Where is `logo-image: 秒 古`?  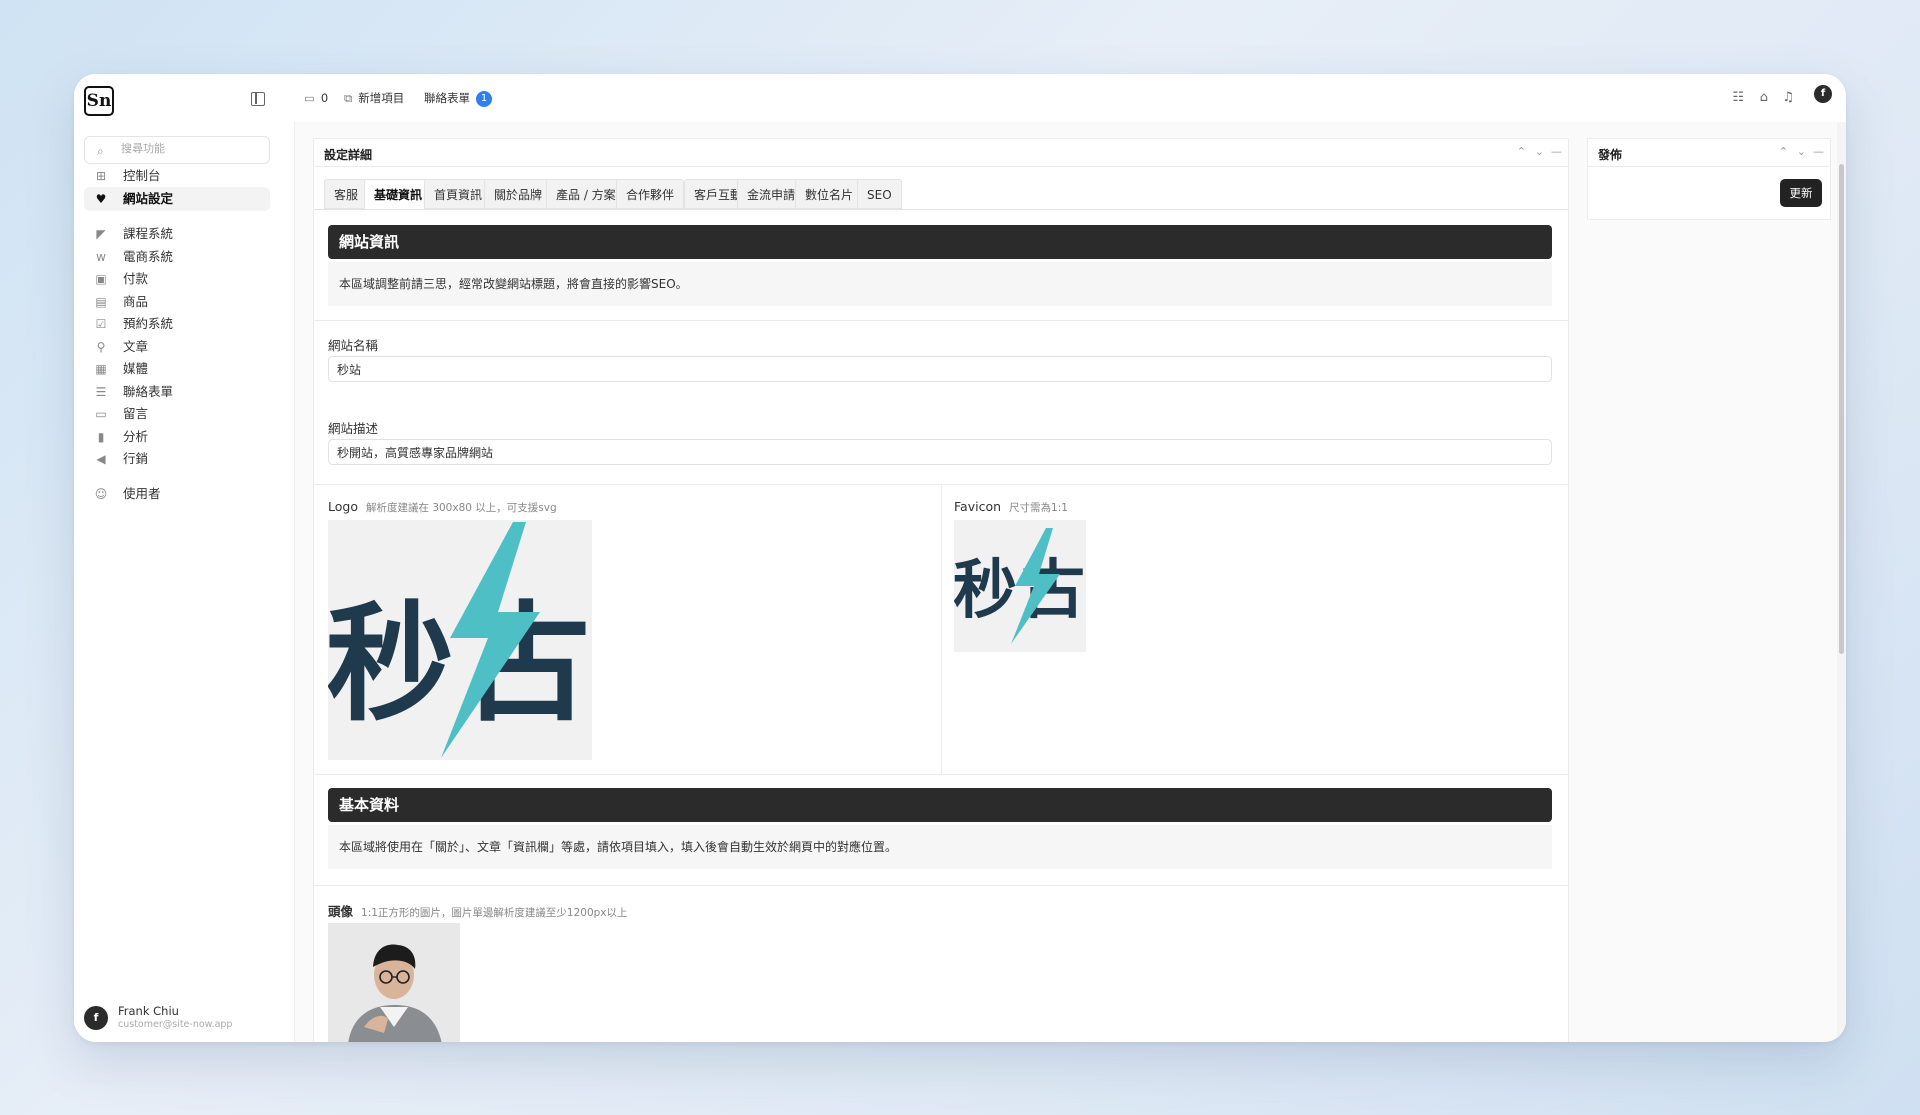 logo-image: 秒 古 is located at coordinates (460, 640).